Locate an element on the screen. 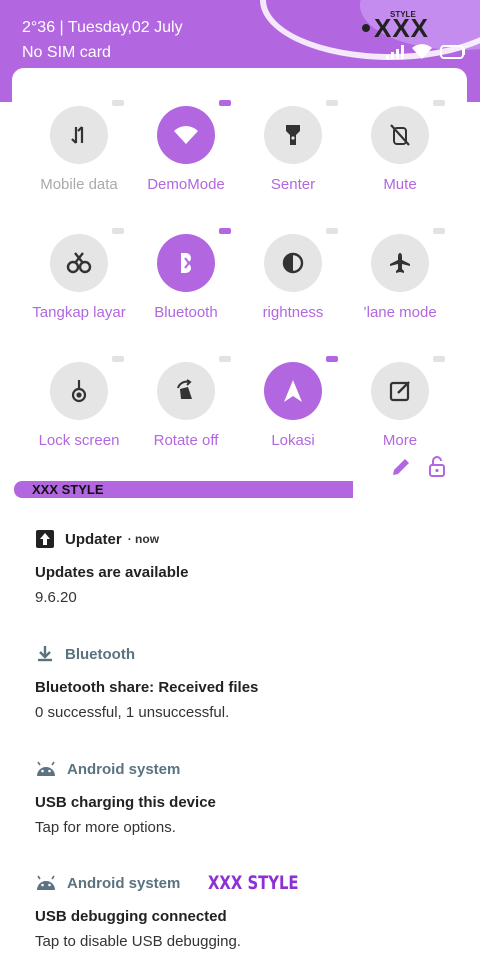 Image resolution: width=480 pixels, height=960 pixels. lock-icon is located at coordinates (437, 467).